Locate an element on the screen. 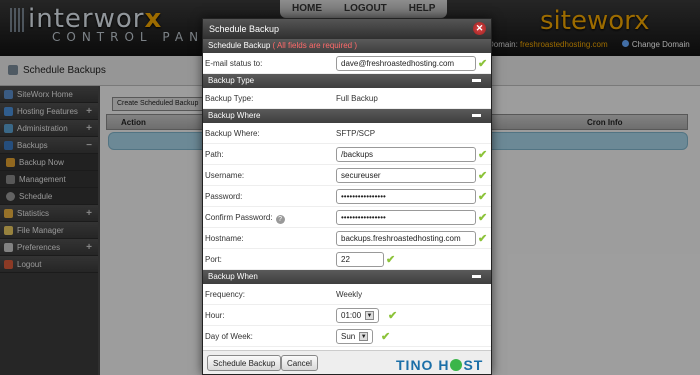 The image size is (700, 375). hostname-field is located at coordinates (406, 238).